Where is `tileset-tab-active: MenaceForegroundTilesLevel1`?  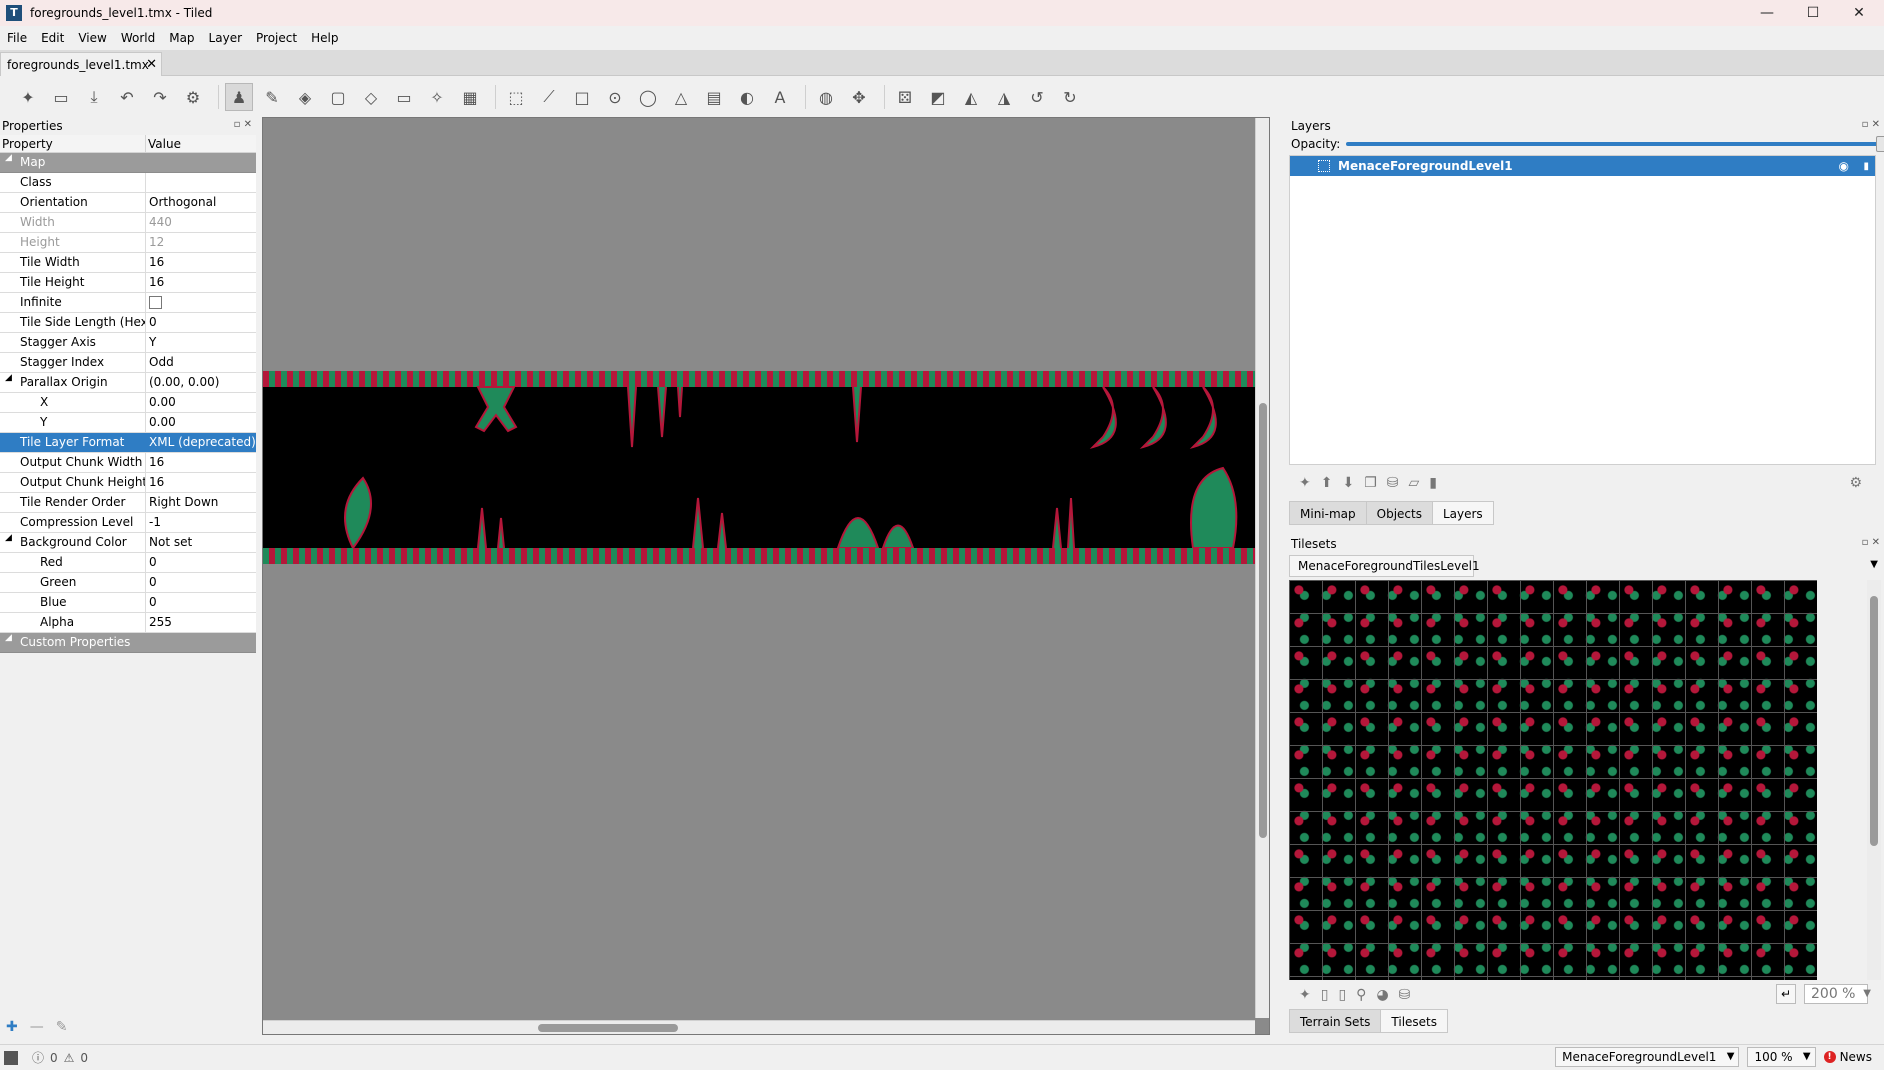
tileset-tab-active: MenaceForegroundTilesLevel1 is located at coordinates (1384, 566).